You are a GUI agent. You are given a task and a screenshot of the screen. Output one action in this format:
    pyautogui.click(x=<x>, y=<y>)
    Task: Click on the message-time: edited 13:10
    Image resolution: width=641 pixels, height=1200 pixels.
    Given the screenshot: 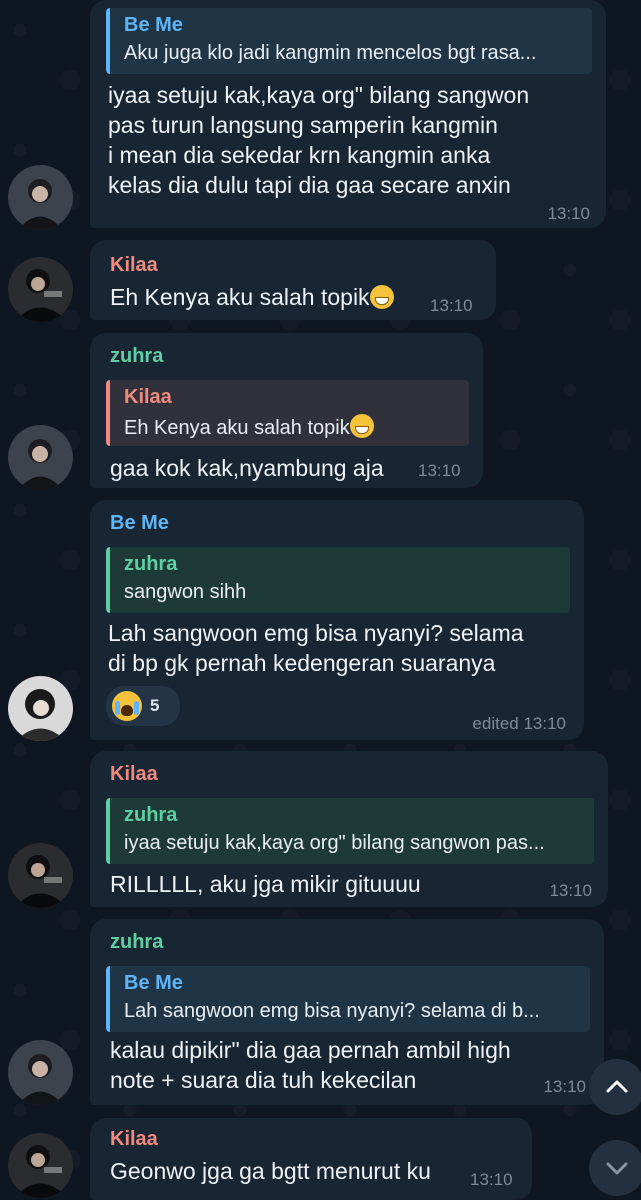 What is the action you would take?
    pyautogui.click(x=519, y=723)
    